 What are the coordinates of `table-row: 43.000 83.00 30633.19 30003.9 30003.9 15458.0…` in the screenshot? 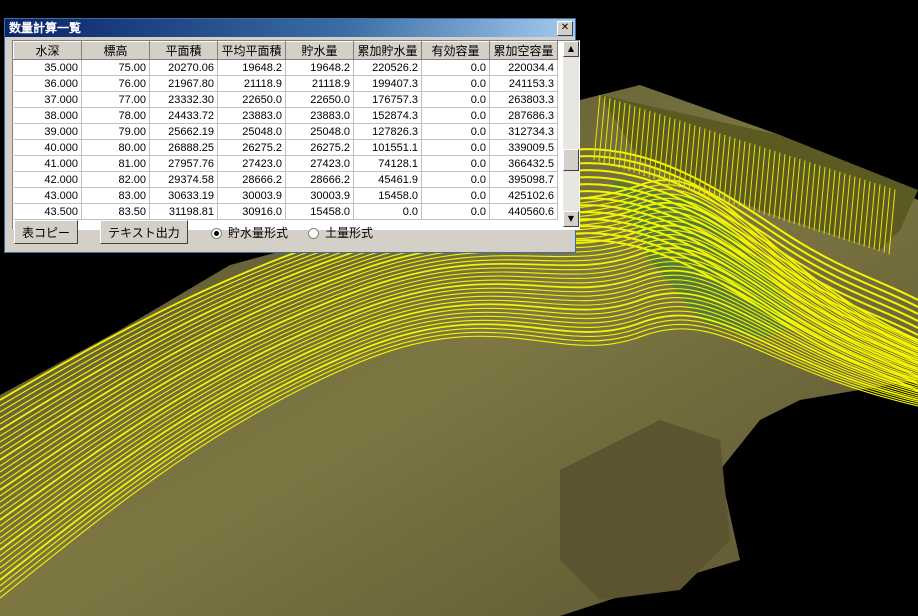 It's located at (285, 195).